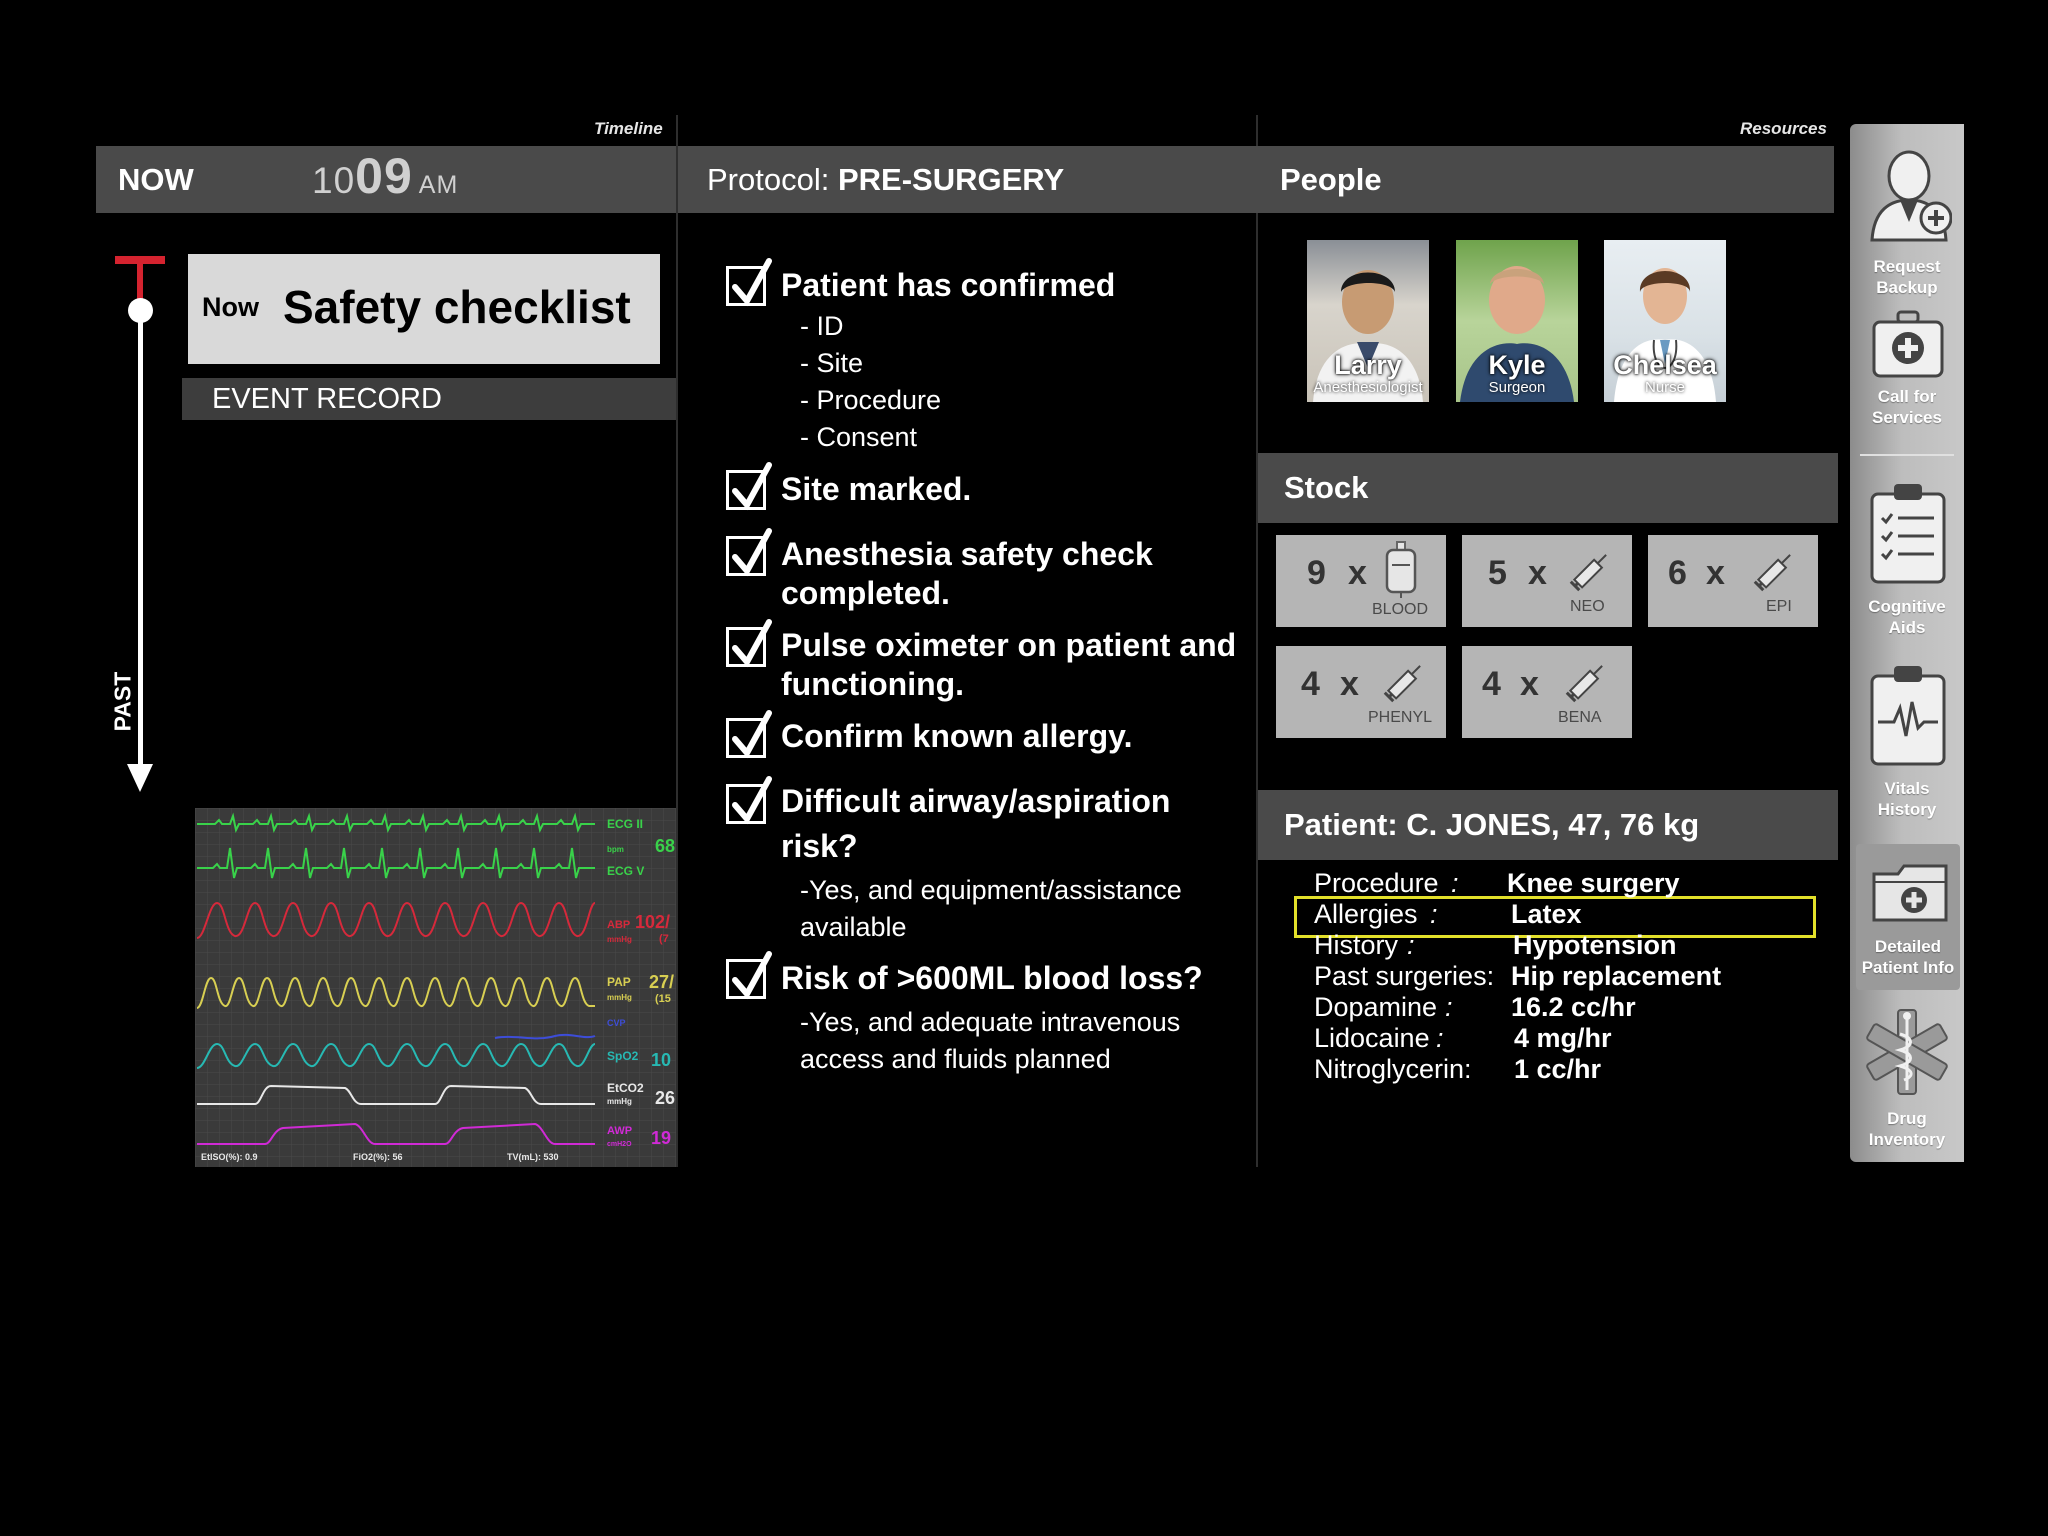  Describe the element at coordinates (438, 185) in the screenshot. I see `clock-ampm: AM` at that location.